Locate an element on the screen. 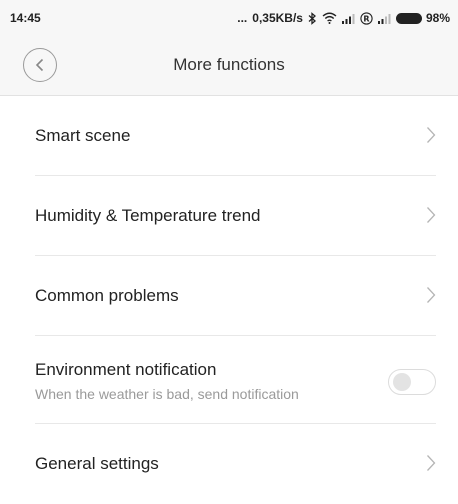 The width and height of the screenshot is (458, 504). svg-text: R is located at coordinates (366, 18).